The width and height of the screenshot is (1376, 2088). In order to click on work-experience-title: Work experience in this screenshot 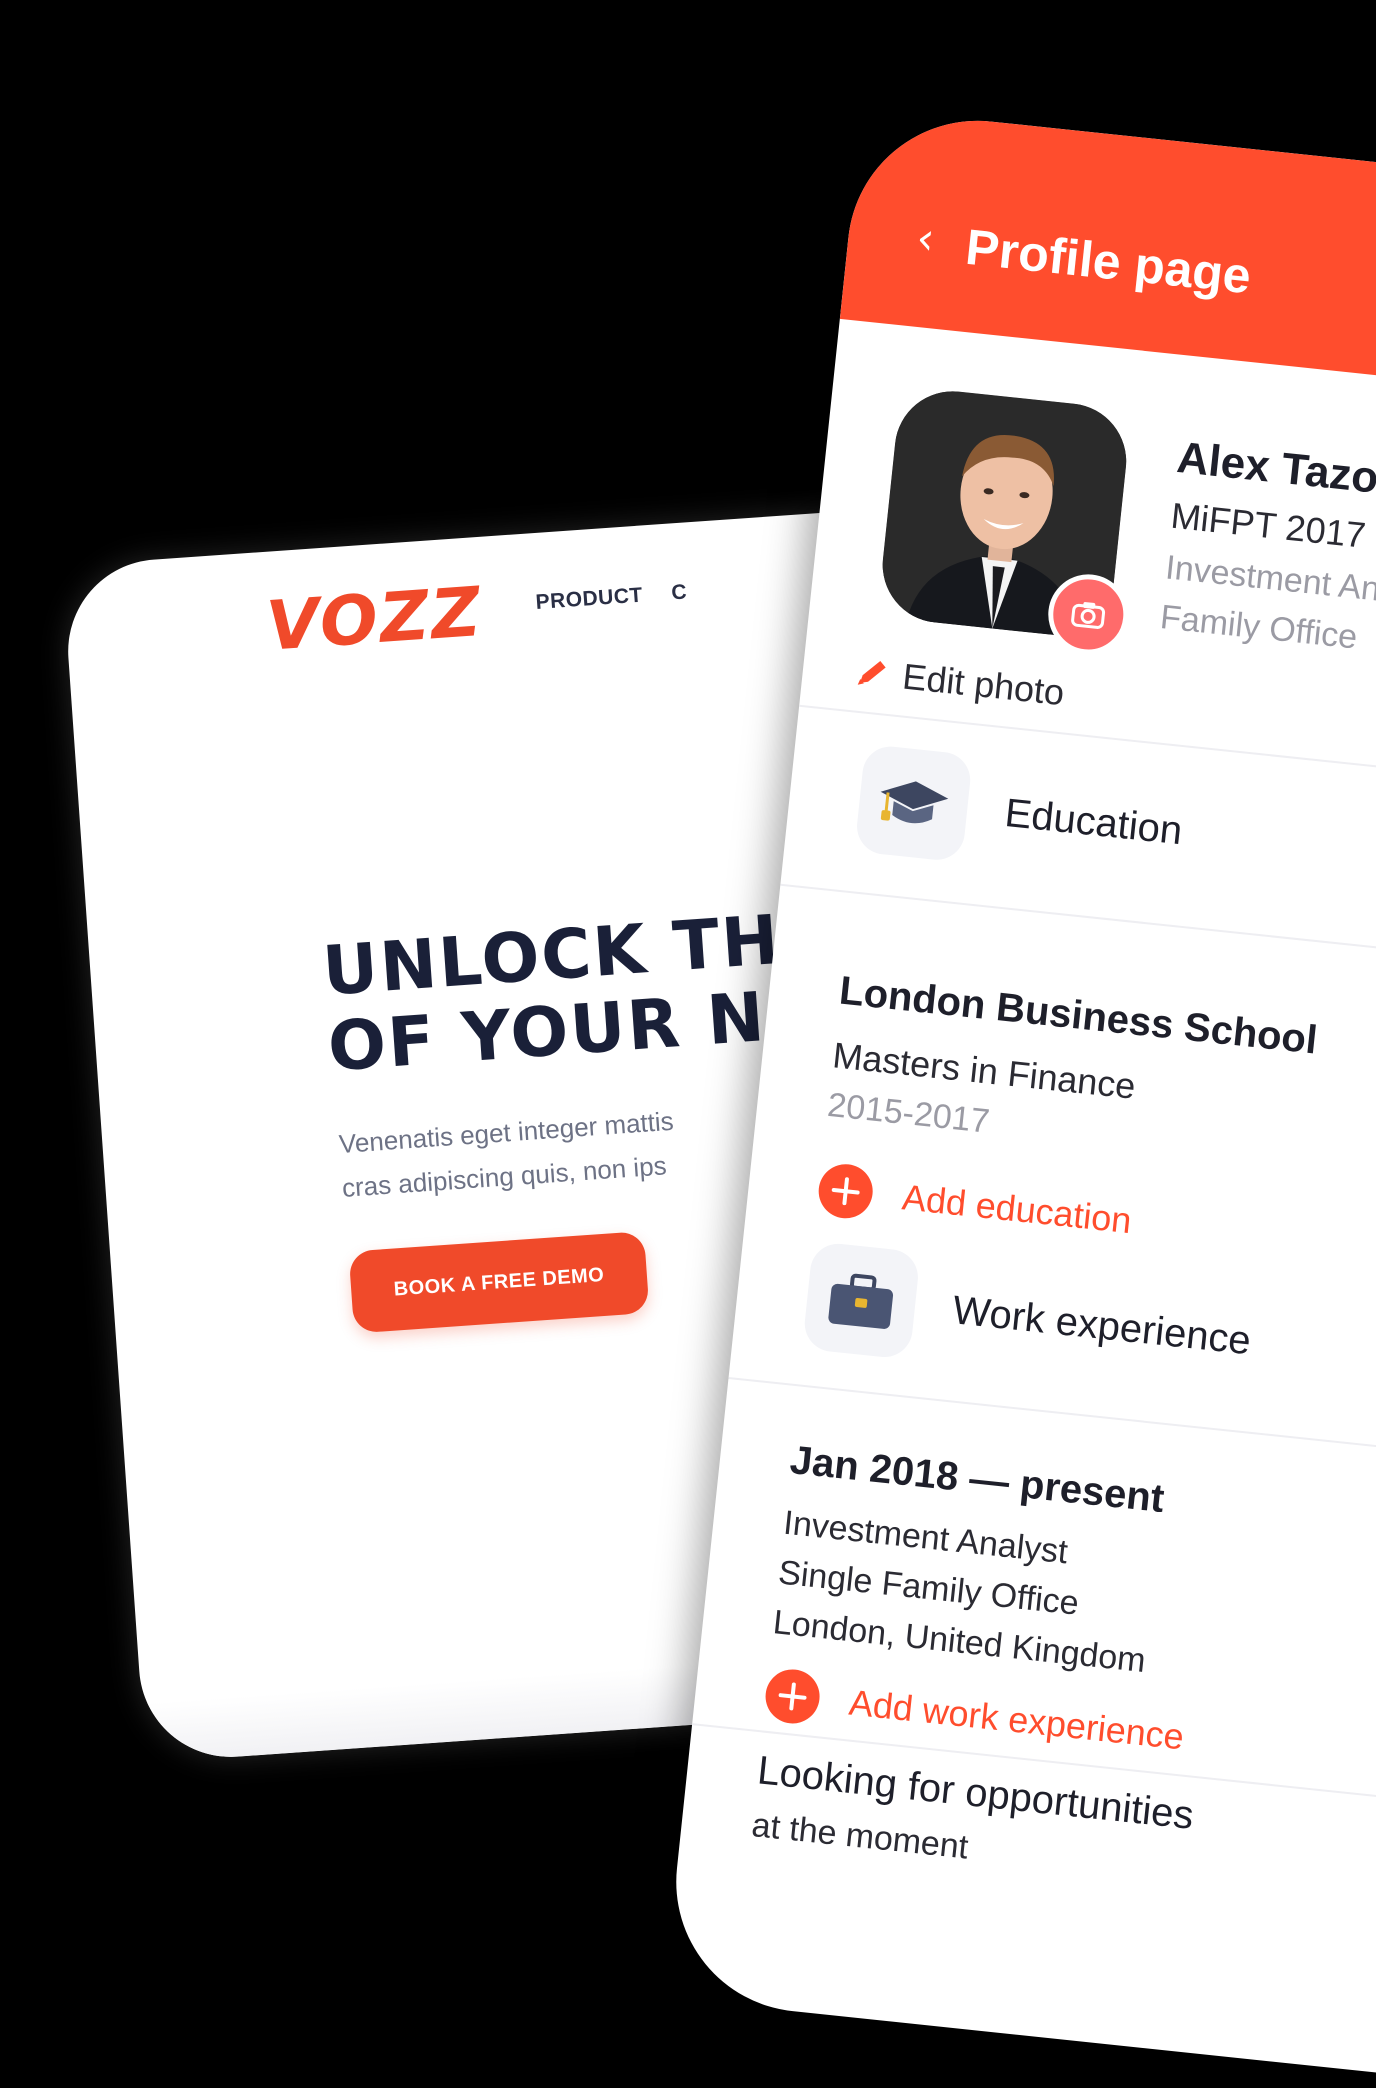, I will do `click(1101, 1326)`.